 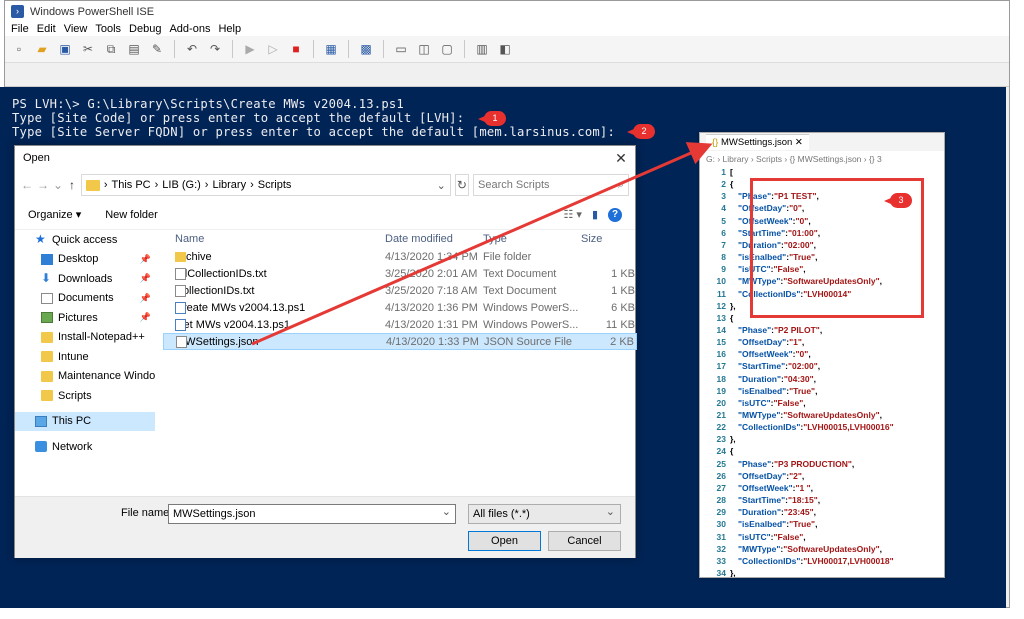 What do you see at coordinates (101, 337) in the screenshot?
I see `nav-item-label: Install-Notepad++` at bounding box center [101, 337].